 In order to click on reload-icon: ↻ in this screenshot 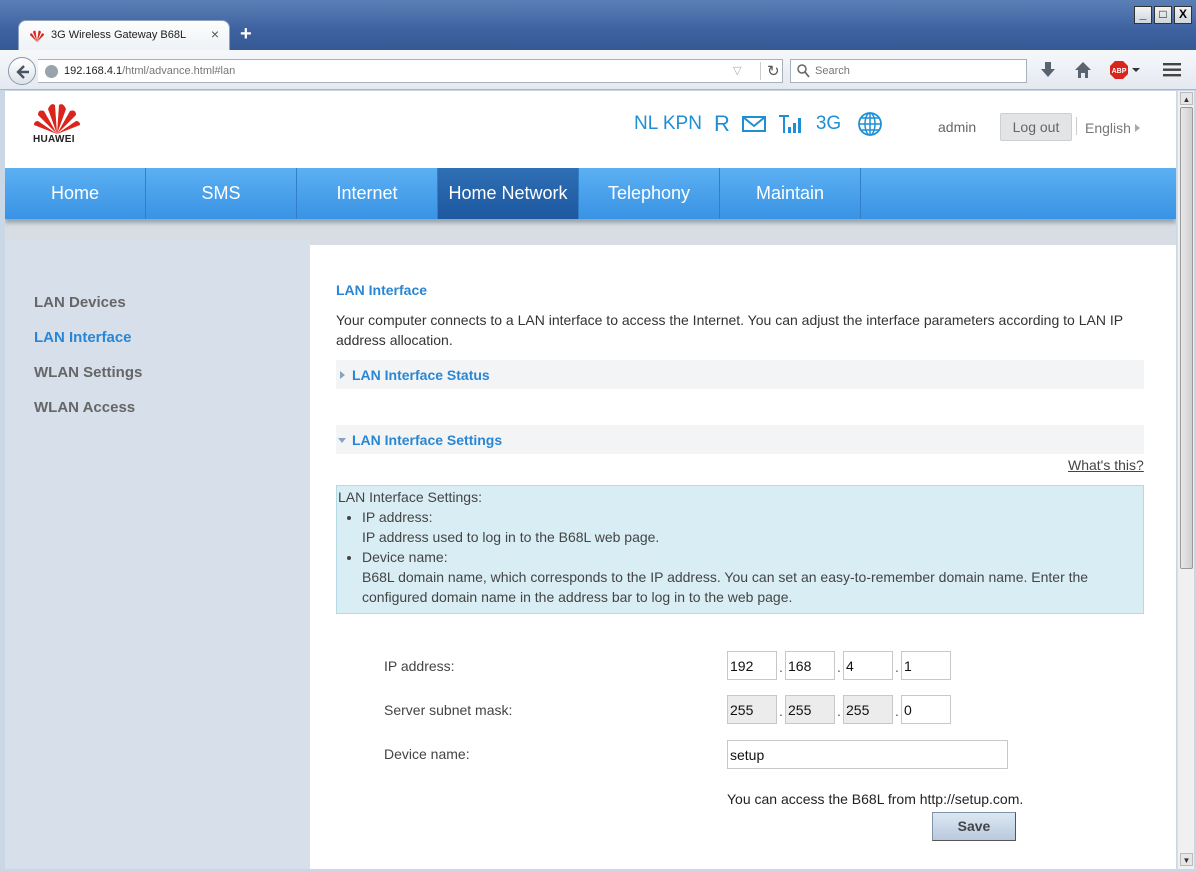, I will do `click(770, 71)`.